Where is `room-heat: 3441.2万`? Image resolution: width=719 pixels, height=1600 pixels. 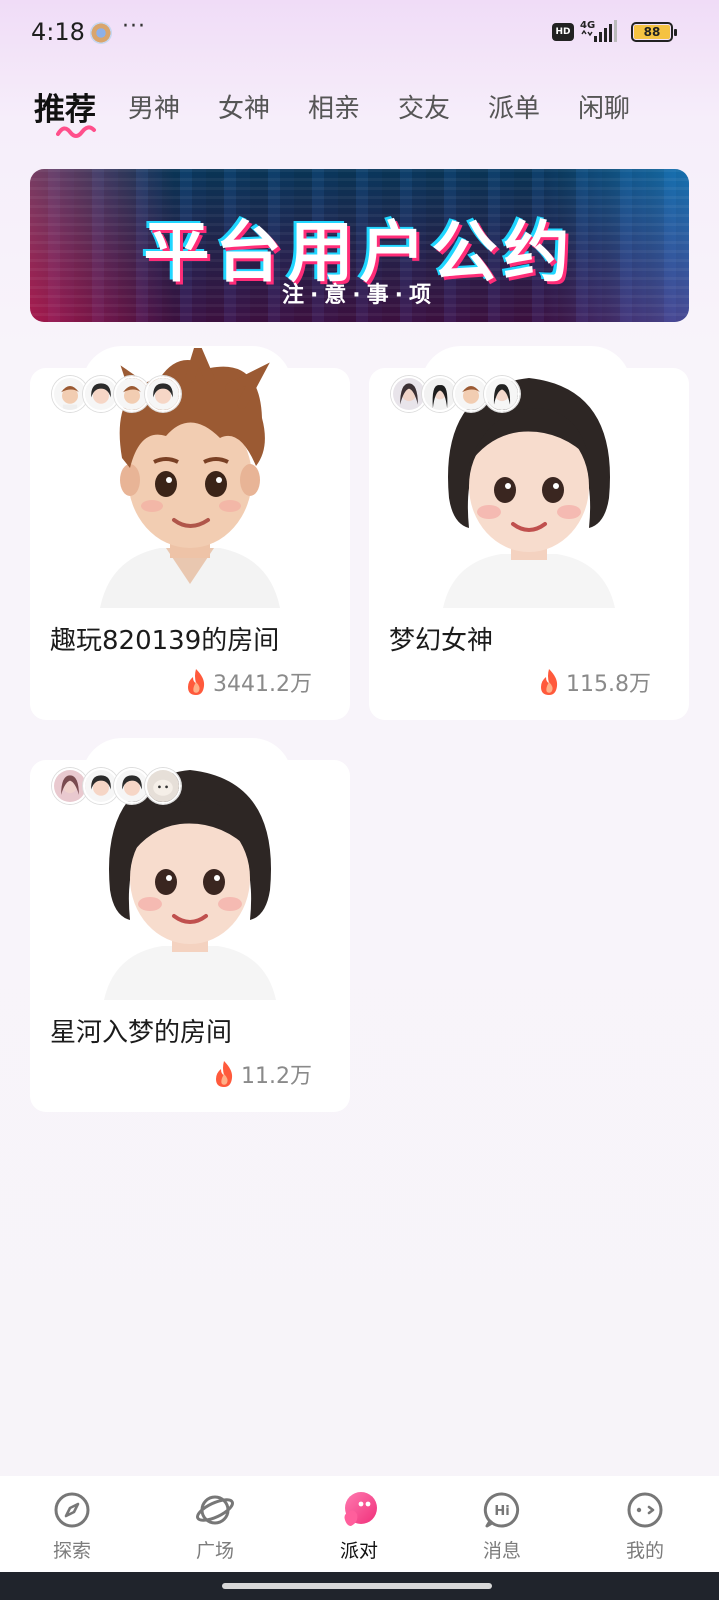 room-heat: 3441.2万 is located at coordinates (248, 682).